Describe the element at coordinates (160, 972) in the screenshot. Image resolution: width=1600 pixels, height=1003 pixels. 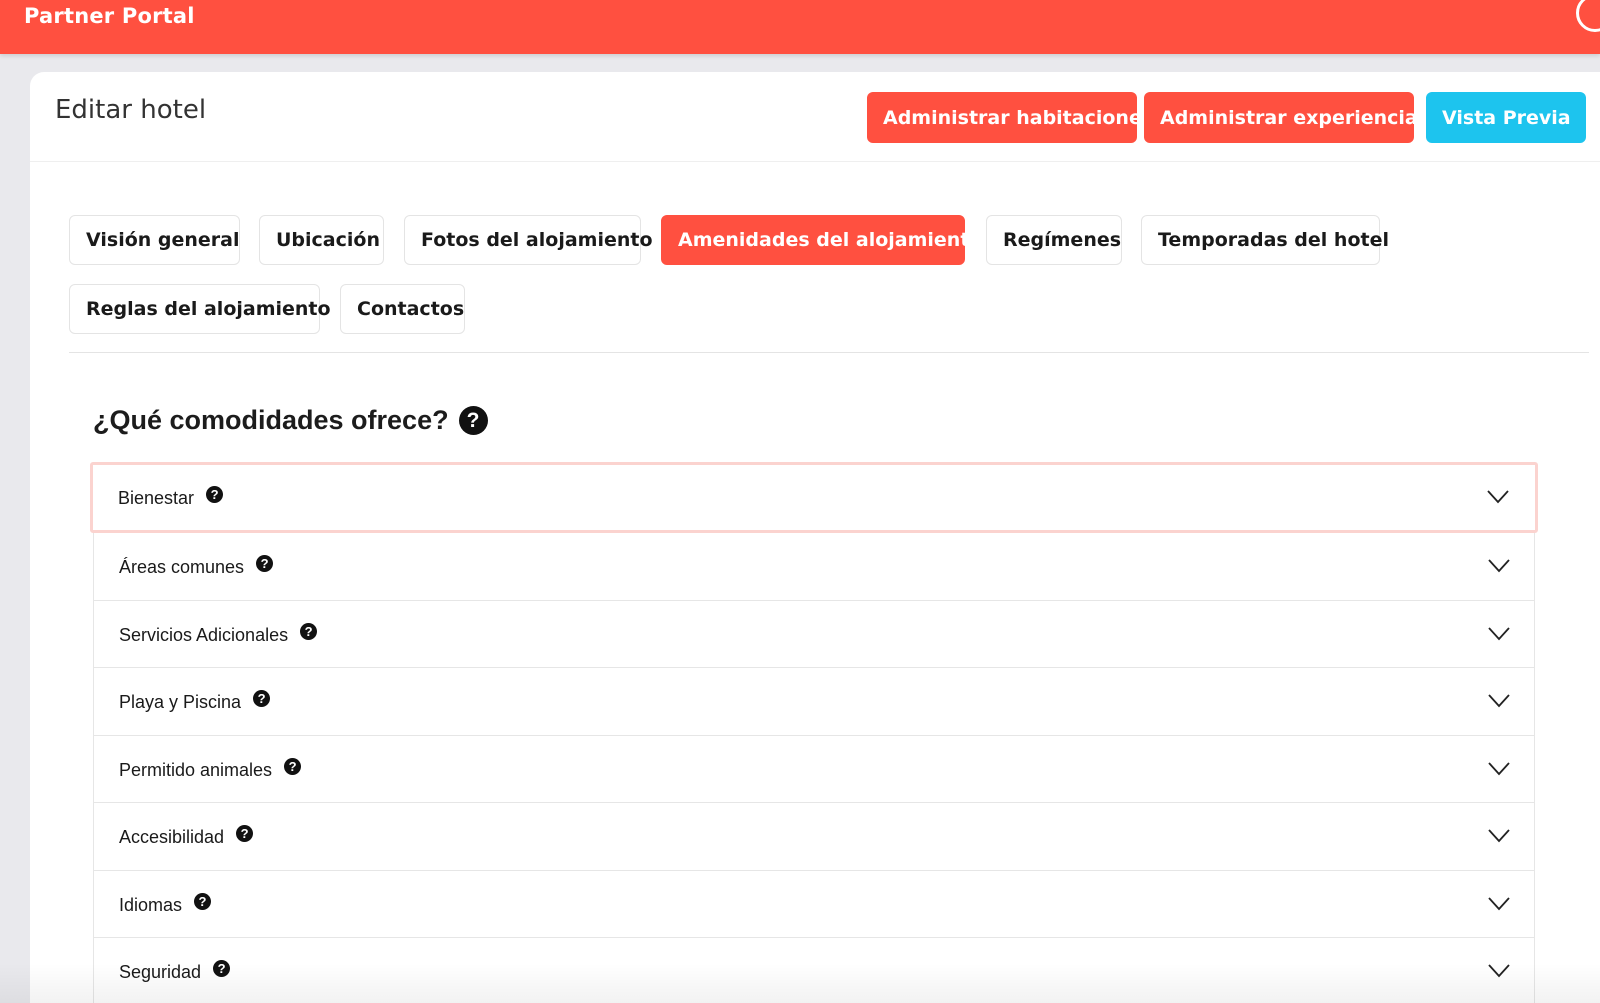
I see `accordion-label-text: Seguridad` at that location.